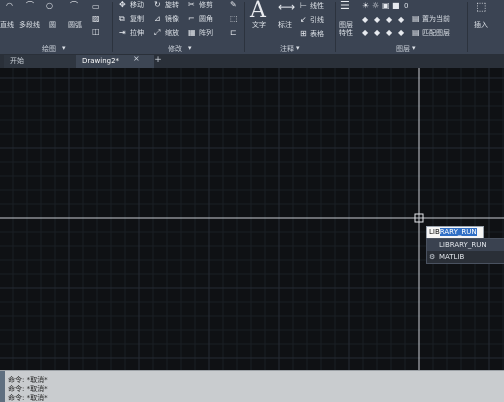  Describe the element at coordinates (406, 6) in the screenshot. I see `layer-dropdown: 0` at that location.